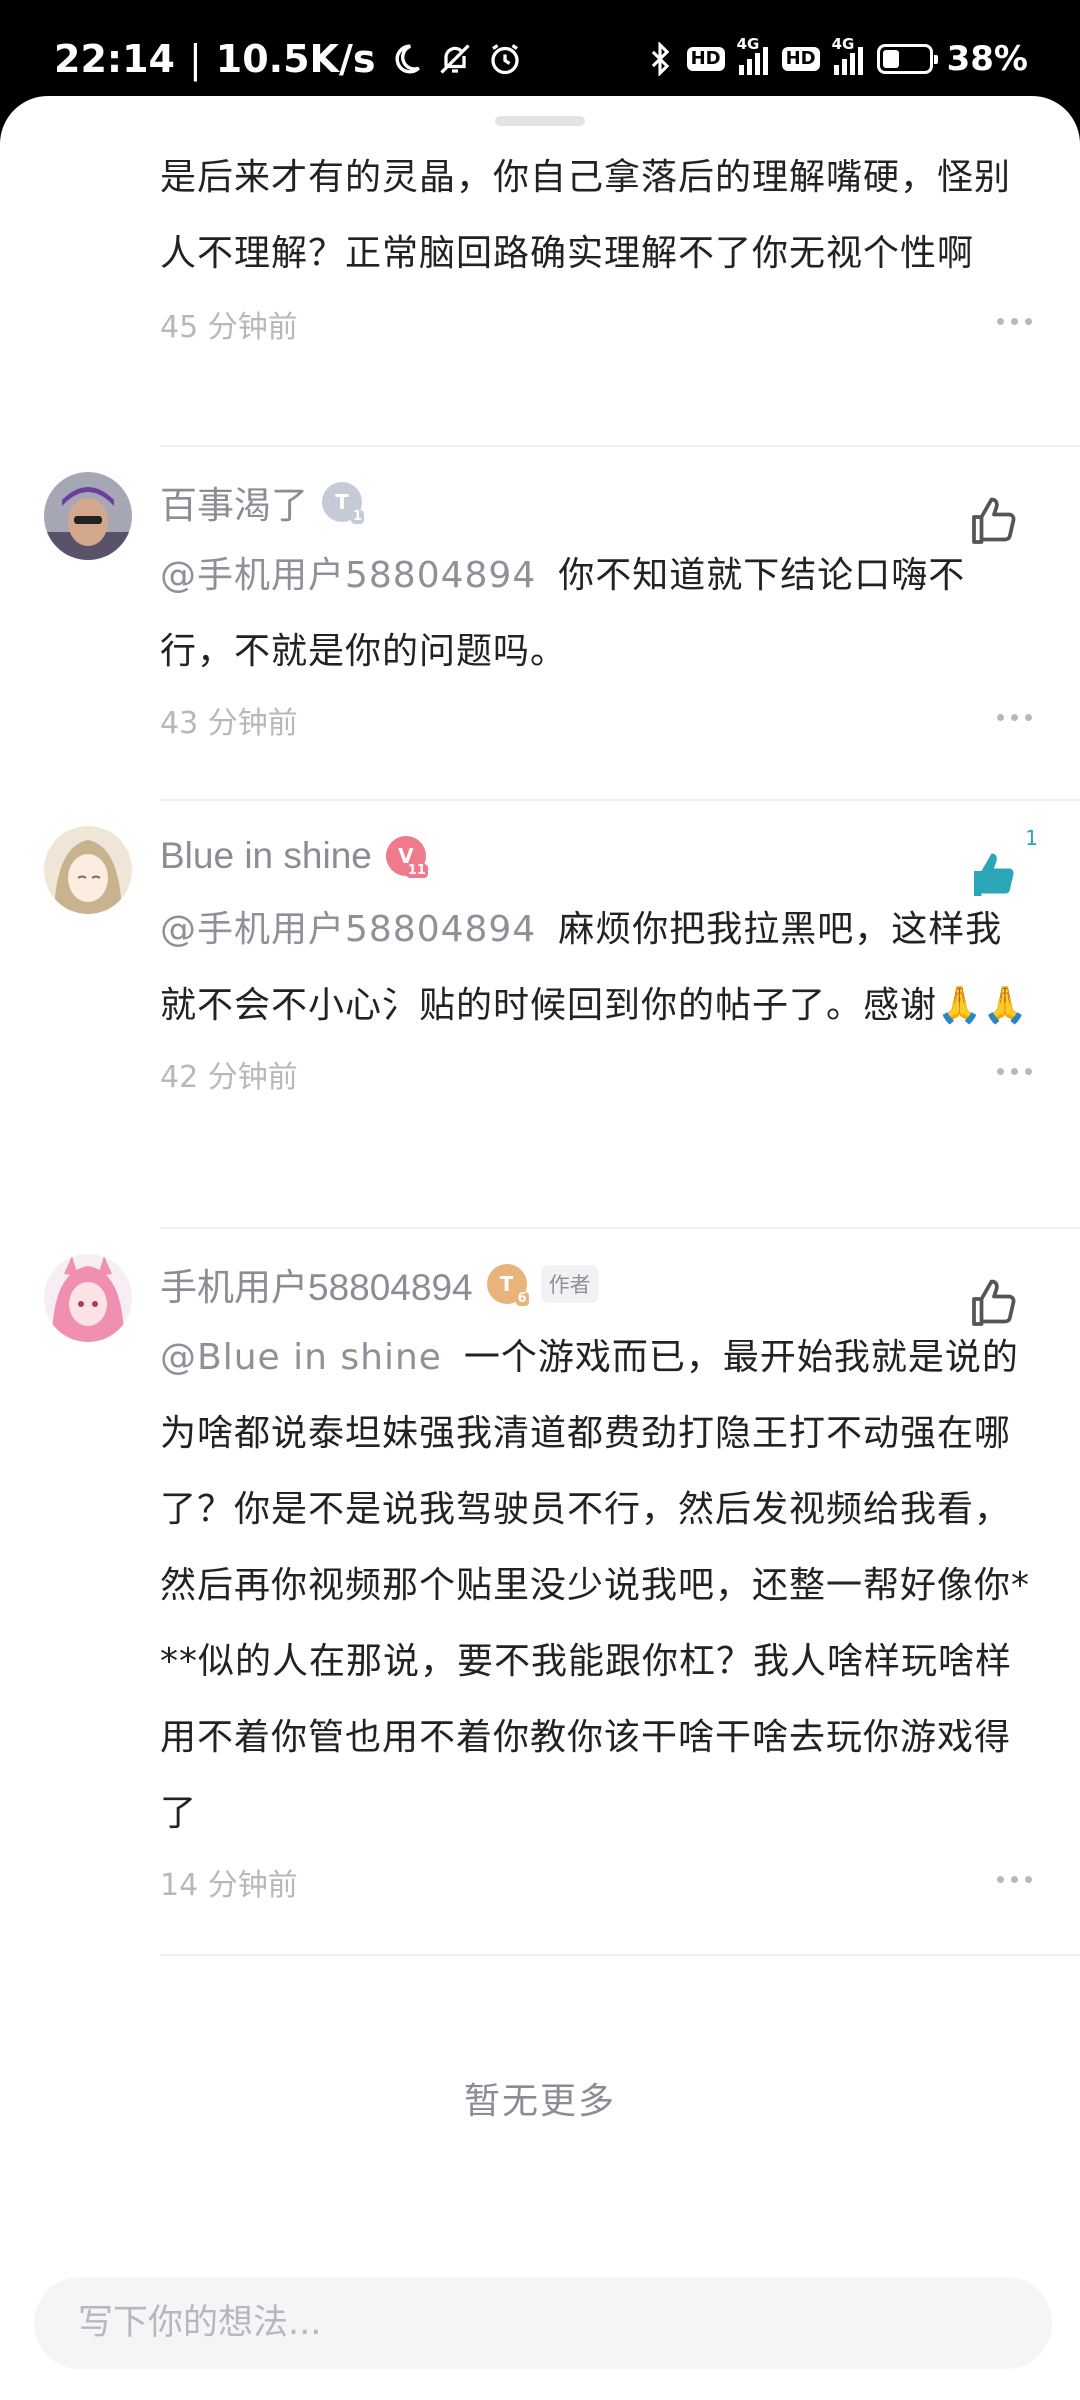 This screenshot has height=2400, width=1080. I want to click on username: Blue in shine, so click(266, 856).